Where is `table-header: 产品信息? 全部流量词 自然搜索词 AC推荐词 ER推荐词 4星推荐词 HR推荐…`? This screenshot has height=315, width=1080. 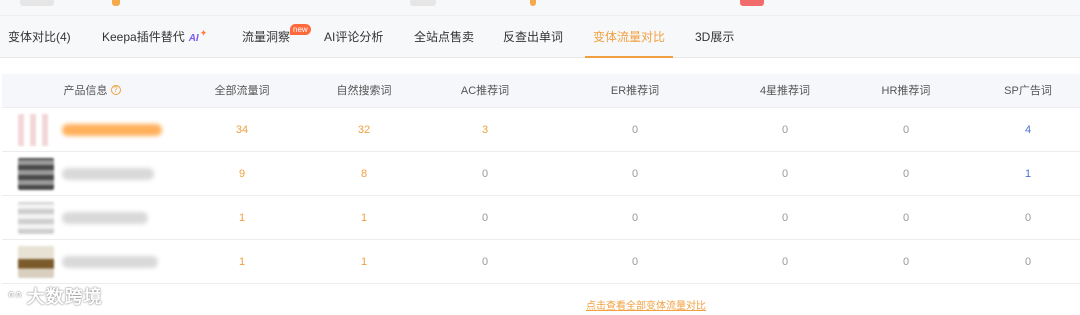
table-header: 产品信息? 全部流量词 自然搜索词 AC推荐词 ER推荐词 4星推荐词 HR推荐… is located at coordinates (541, 91).